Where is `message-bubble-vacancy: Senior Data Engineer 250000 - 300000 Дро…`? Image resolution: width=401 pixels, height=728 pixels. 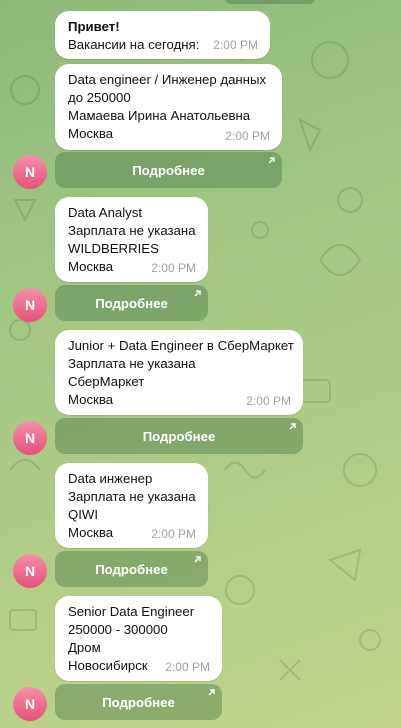 message-bubble-vacancy: Senior Data Engineer 250000 - 300000 Дро… is located at coordinates (138, 638).